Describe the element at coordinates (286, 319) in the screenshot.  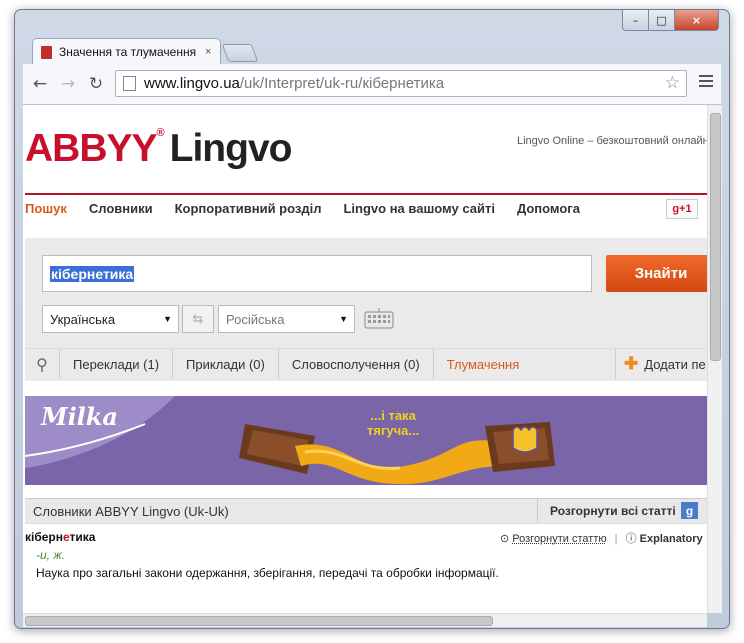
I see `target-language-select: Російська ▼` at that location.